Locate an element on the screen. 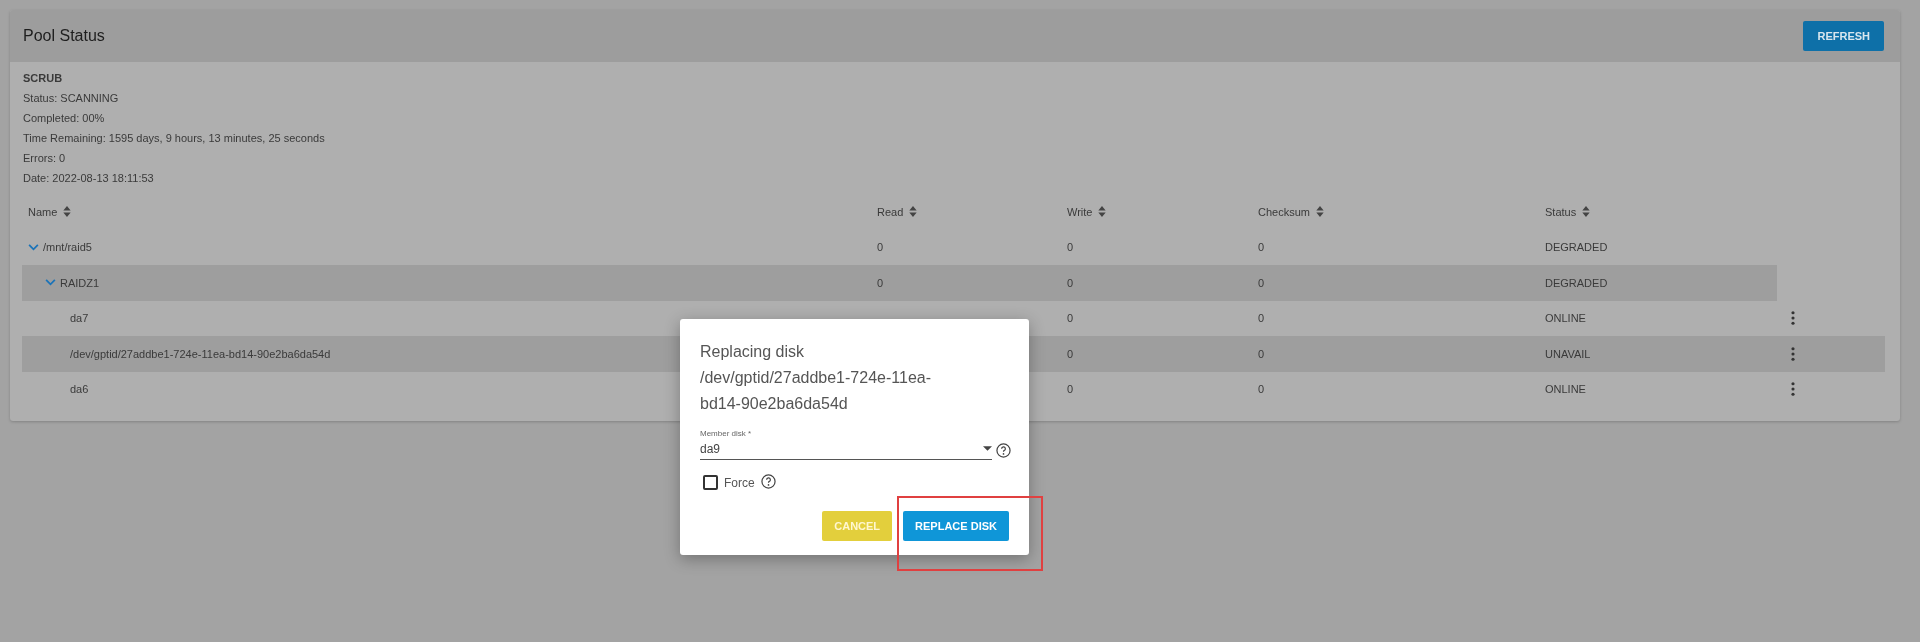 This screenshot has height=642, width=1920. scrub-info-line: Status: SCANNING is located at coordinates (71, 98).